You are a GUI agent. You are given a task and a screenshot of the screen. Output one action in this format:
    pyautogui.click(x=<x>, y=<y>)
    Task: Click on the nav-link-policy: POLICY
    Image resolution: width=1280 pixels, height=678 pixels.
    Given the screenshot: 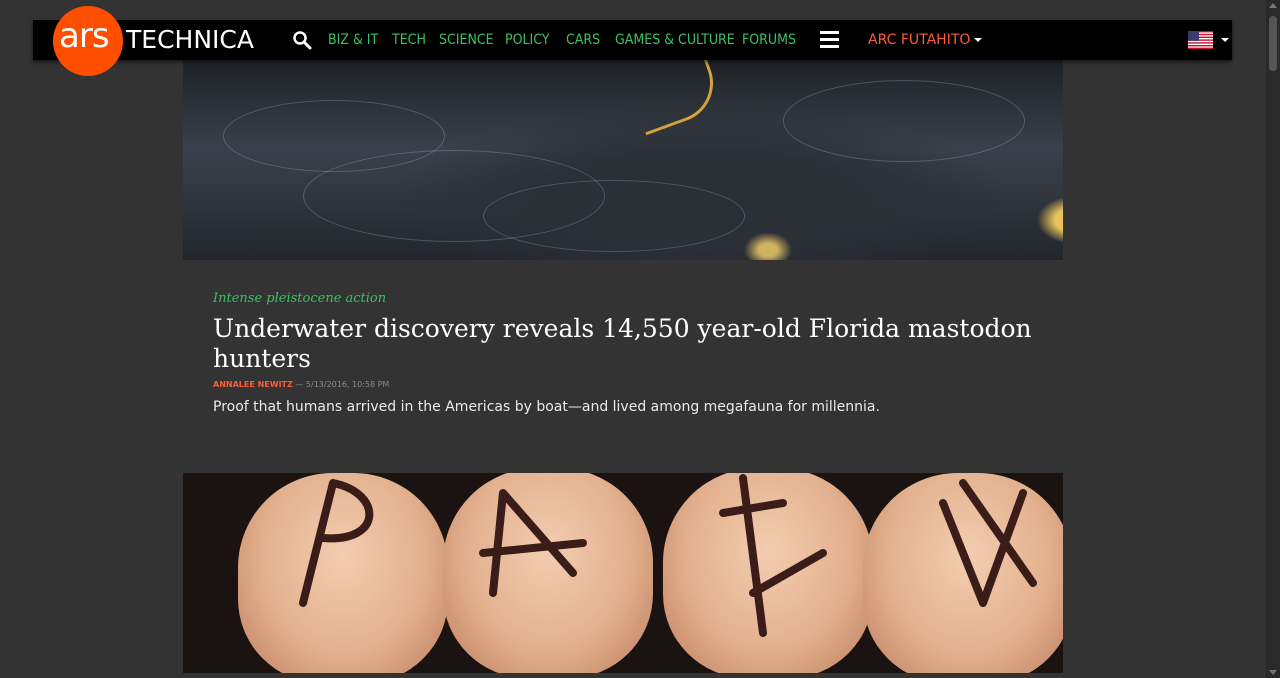 What is the action you would take?
    pyautogui.click(x=527, y=40)
    